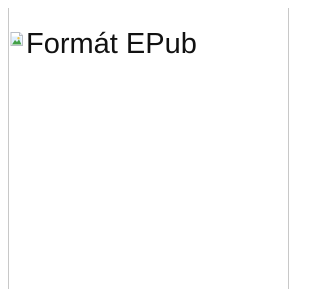  What do you see at coordinates (17, 39) in the screenshot?
I see `broken-image-icon` at bounding box center [17, 39].